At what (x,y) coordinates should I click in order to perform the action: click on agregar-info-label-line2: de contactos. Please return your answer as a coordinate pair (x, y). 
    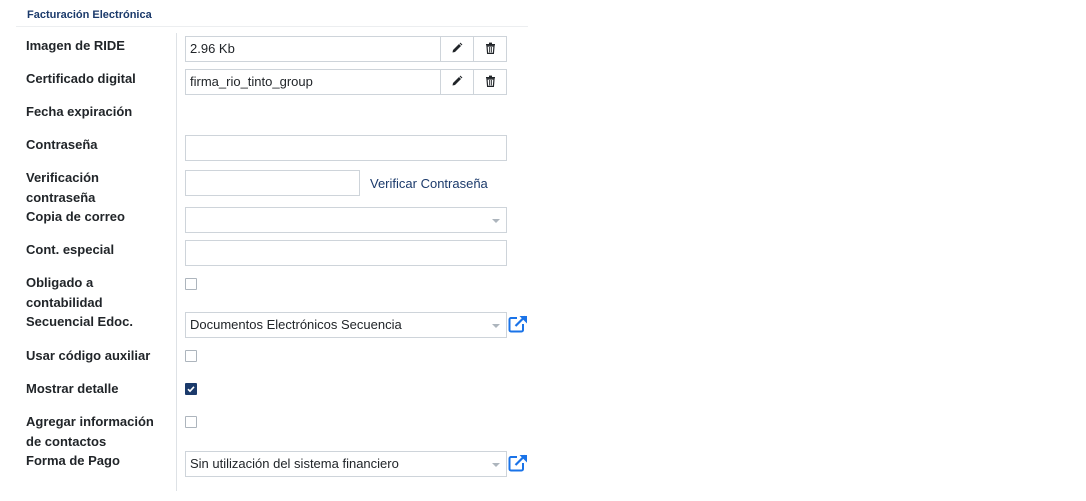
    Looking at the image, I should click on (66, 441).